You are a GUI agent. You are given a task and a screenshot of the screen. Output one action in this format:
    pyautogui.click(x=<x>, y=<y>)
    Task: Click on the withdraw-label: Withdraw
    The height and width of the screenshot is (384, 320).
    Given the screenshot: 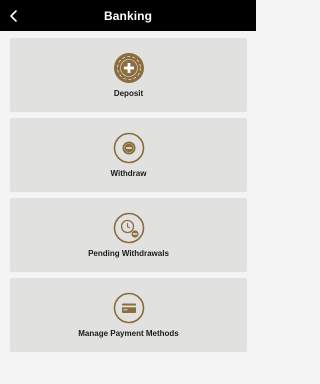 What is the action you would take?
    pyautogui.click(x=128, y=173)
    